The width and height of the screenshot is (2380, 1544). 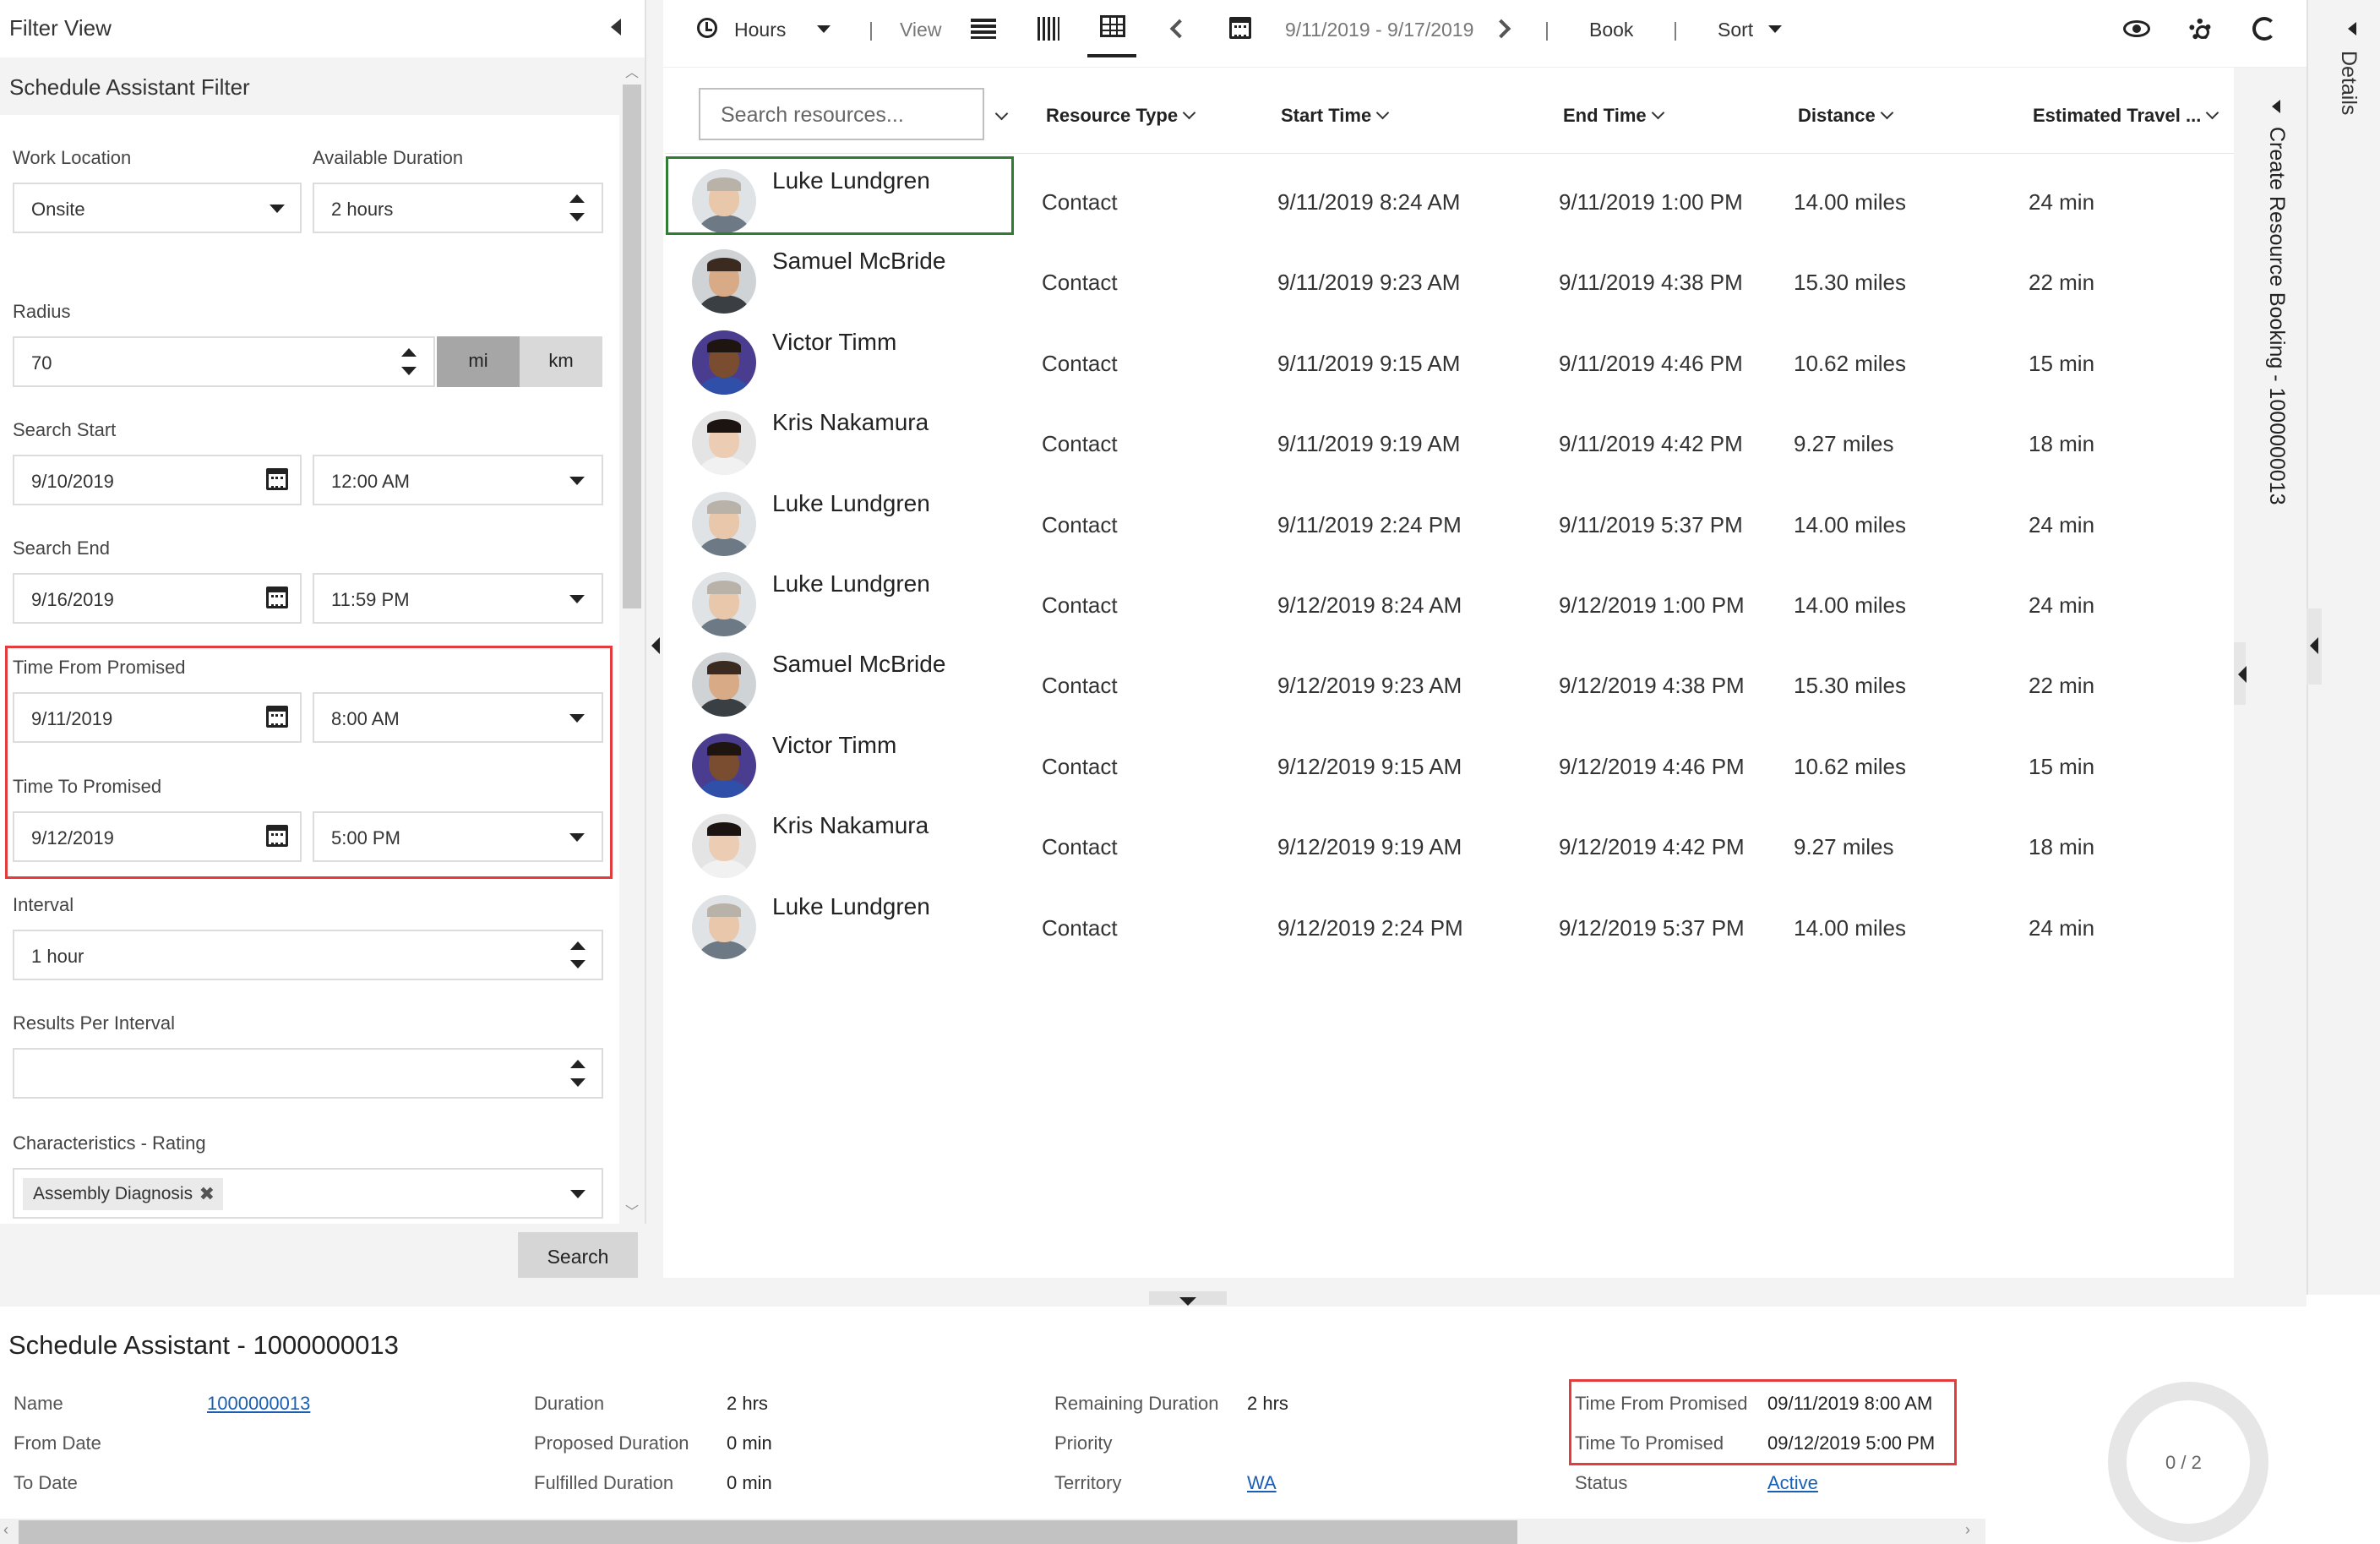 What do you see at coordinates (478, 361) in the screenshot?
I see `unit-mi-button: mi` at bounding box center [478, 361].